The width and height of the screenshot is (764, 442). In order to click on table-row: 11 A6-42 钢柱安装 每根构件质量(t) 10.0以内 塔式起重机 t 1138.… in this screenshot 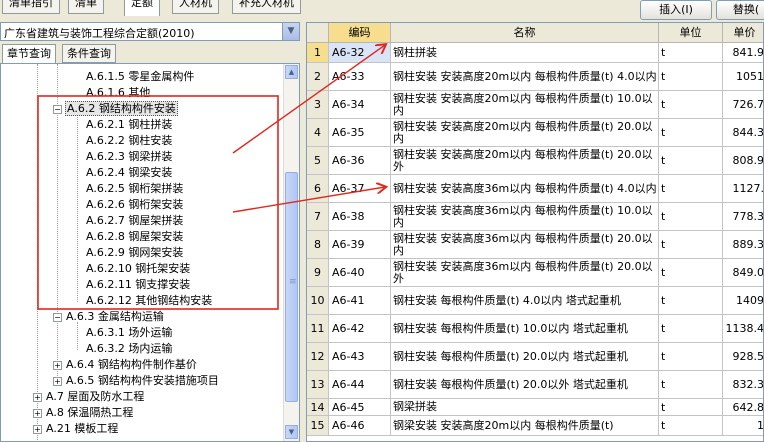, I will do `click(535, 329)`.